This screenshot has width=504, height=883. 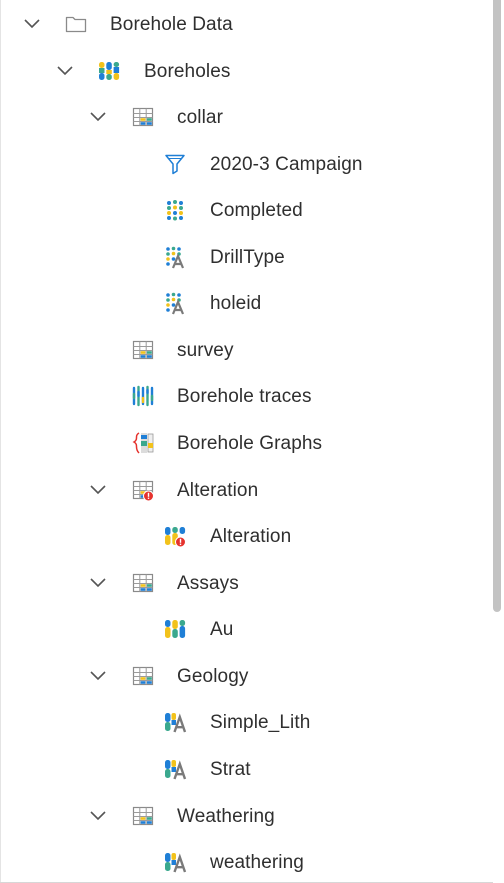 I want to click on tree-node-label: 2020-3 Campaign, so click(x=286, y=164).